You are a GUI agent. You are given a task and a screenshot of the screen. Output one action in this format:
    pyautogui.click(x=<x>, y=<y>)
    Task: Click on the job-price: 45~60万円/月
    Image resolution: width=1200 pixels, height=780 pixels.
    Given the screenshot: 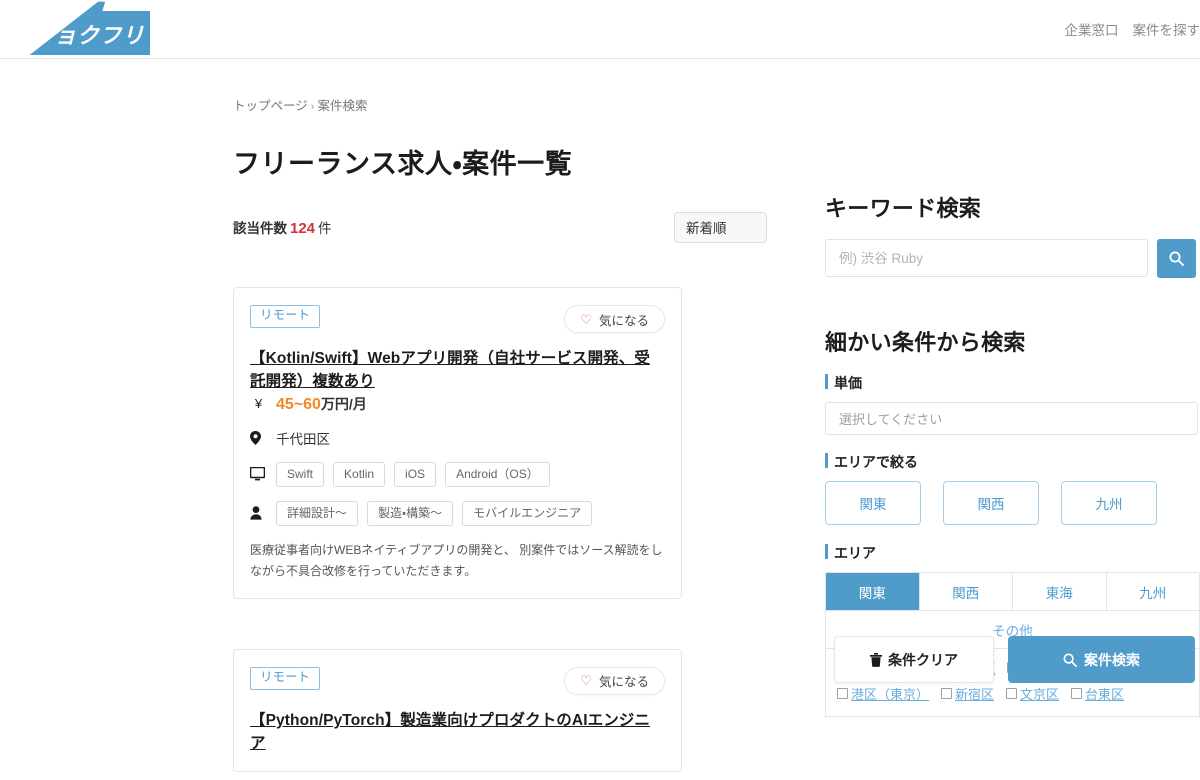 What is the action you would take?
    pyautogui.click(x=321, y=404)
    